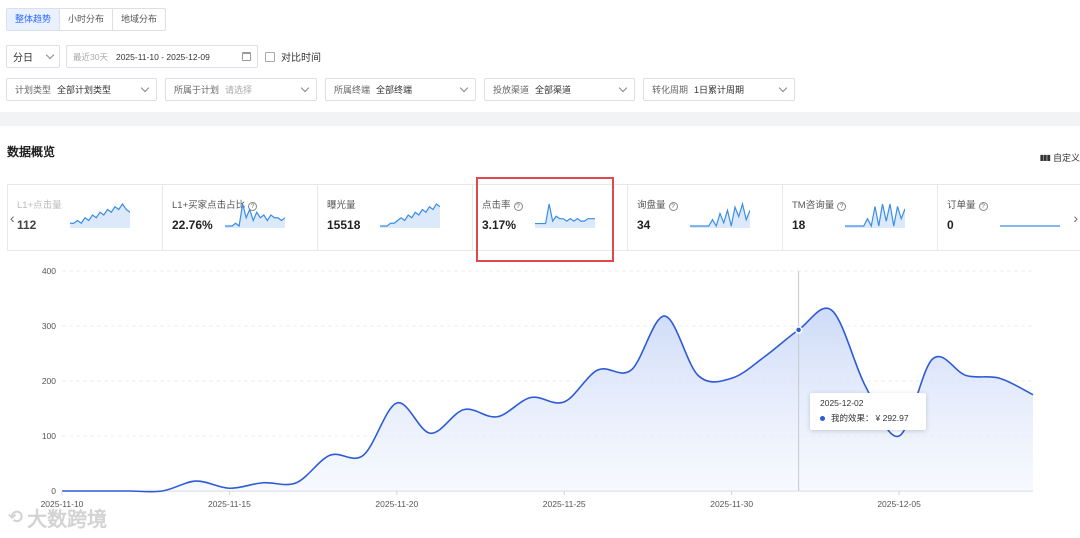 The width and height of the screenshot is (1080, 538). I want to click on tab-hourly-distribution: 小时分布, so click(87, 19).